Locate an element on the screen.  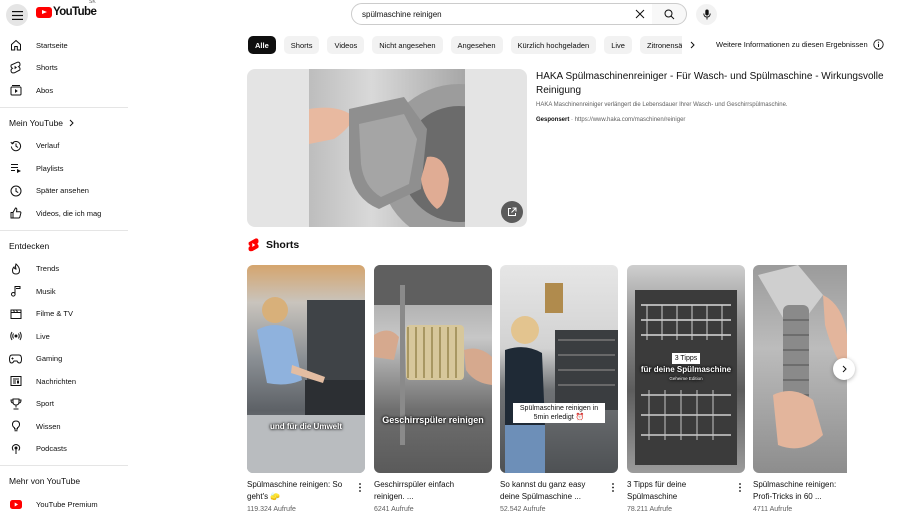
sidebar-item-label: Sport is located at coordinates (45, 404).